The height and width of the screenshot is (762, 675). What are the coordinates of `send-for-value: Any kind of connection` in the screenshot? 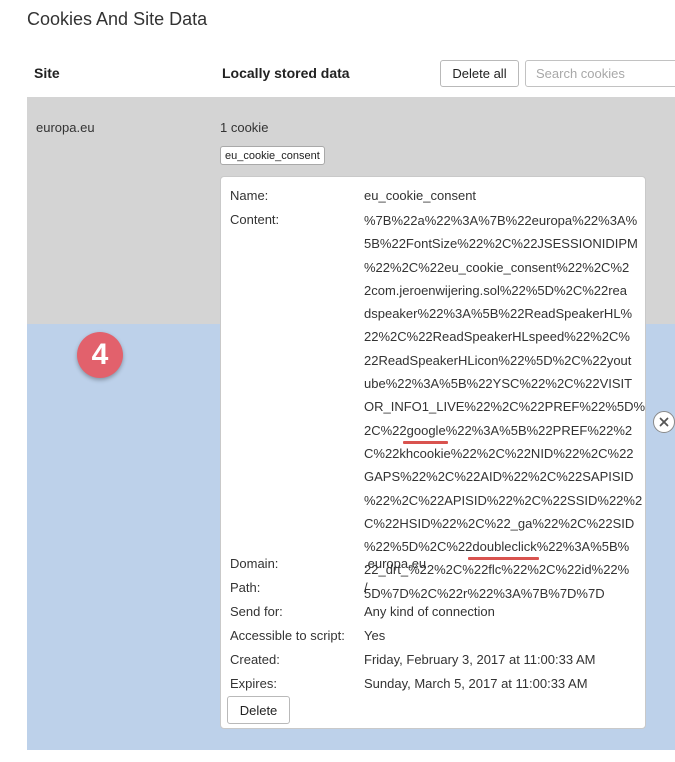 It's located at (429, 611).